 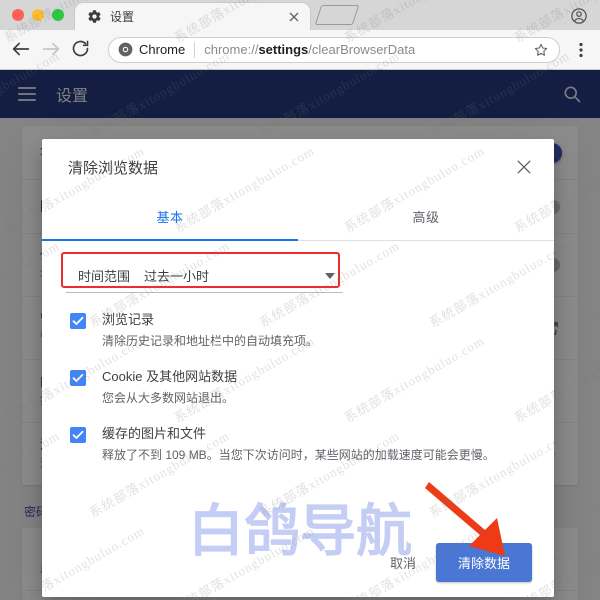 What do you see at coordinates (154, 433) in the screenshot?
I see `checkbox-title: 缓存的图片和文件` at bounding box center [154, 433].